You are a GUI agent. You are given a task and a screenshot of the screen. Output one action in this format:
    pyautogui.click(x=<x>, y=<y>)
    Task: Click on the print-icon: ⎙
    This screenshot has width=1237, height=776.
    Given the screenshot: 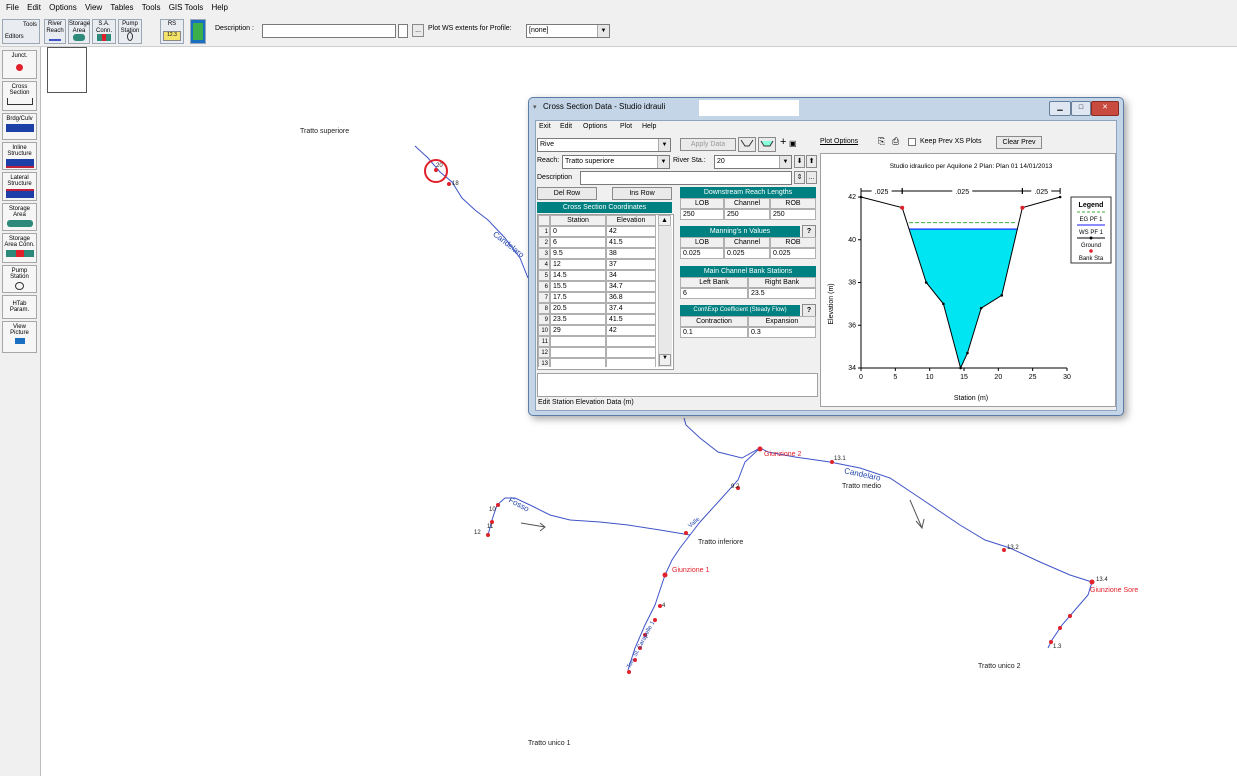 What is the action you would take?
    pyautogui.click(x=895, y=141)
    